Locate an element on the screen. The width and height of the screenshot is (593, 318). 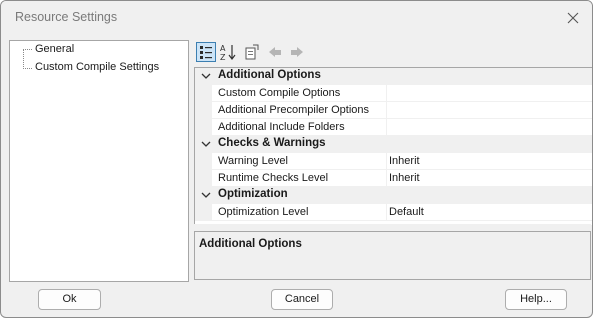
ok-button: Ok is located at coordinates (69, 299).